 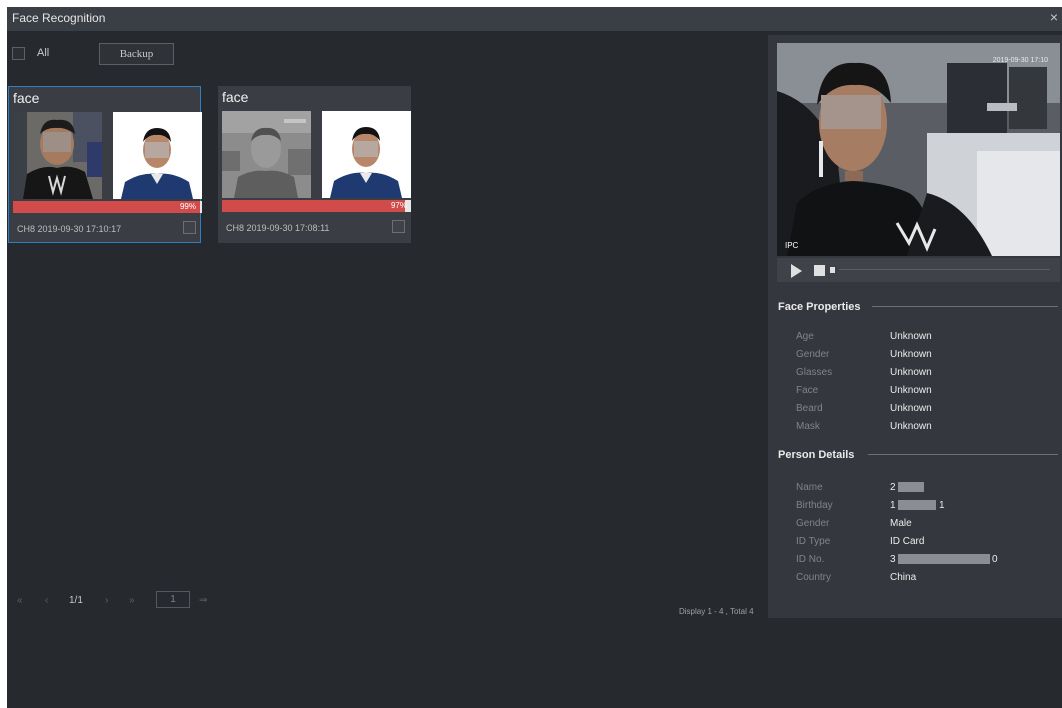 What do you see at coordinates (18, 53) in the screenshot?
I see `select-all-checkbox` at bounding box center [18, 53].